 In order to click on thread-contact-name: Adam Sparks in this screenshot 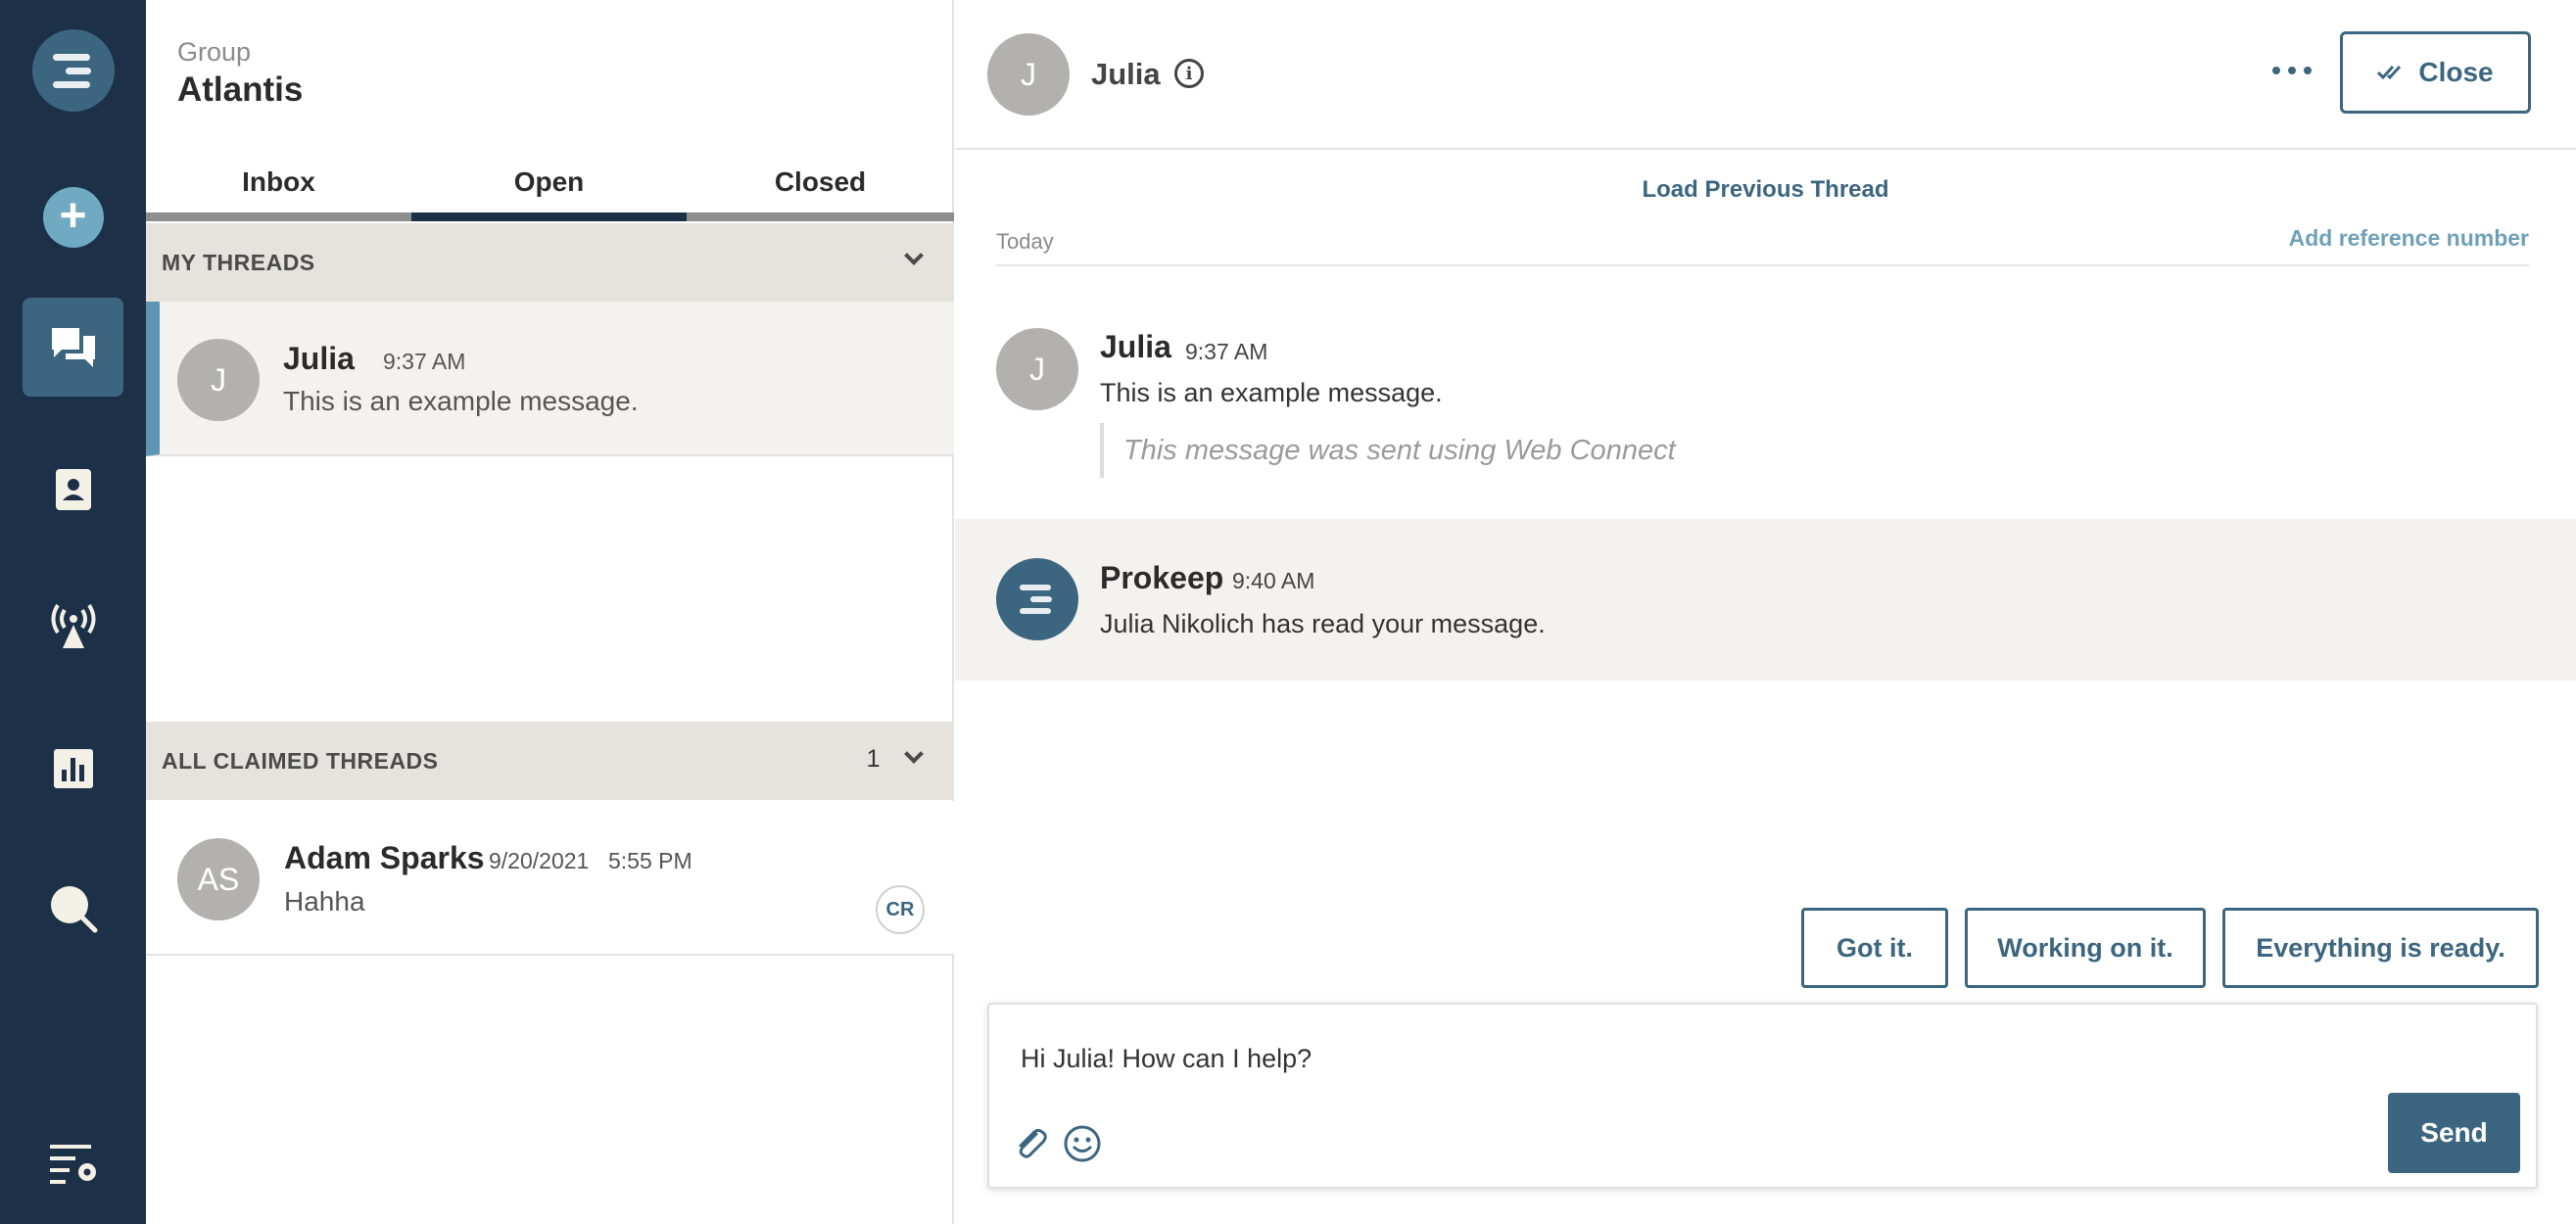, I will do `click(384, 857)`.